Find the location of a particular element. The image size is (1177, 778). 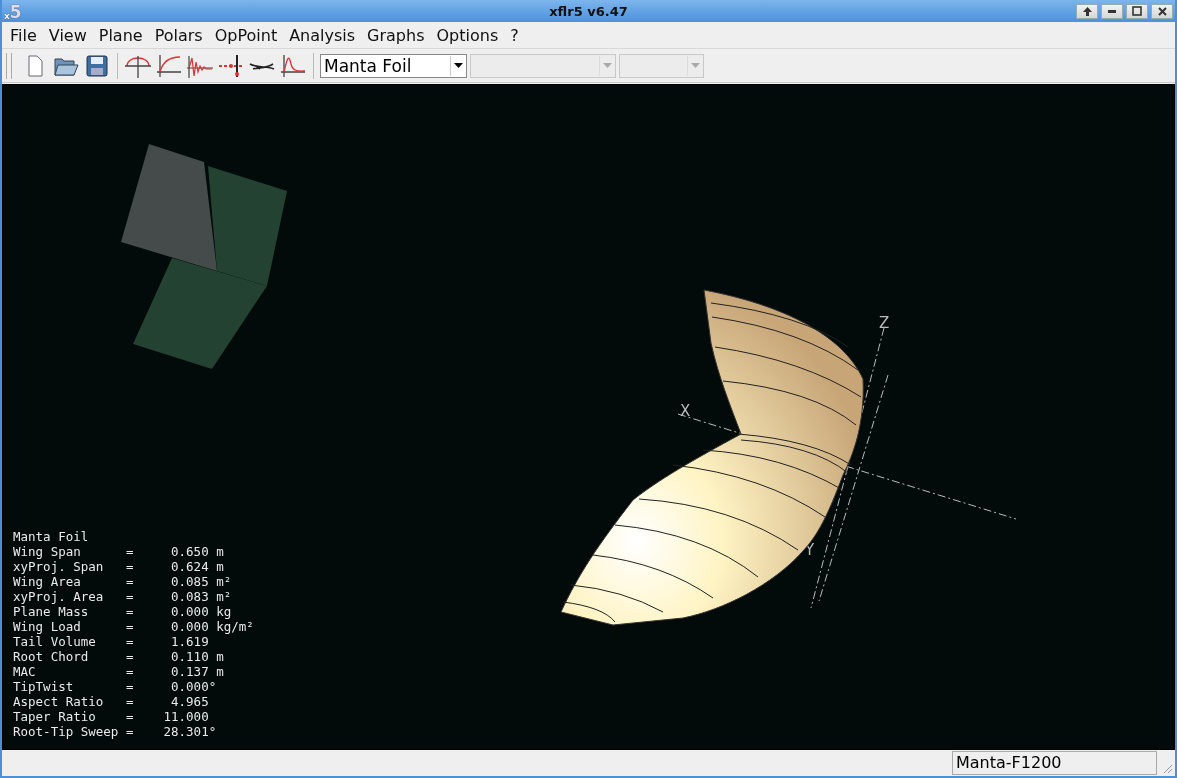

menu-item: Polars is located at coordinates (178, 35).